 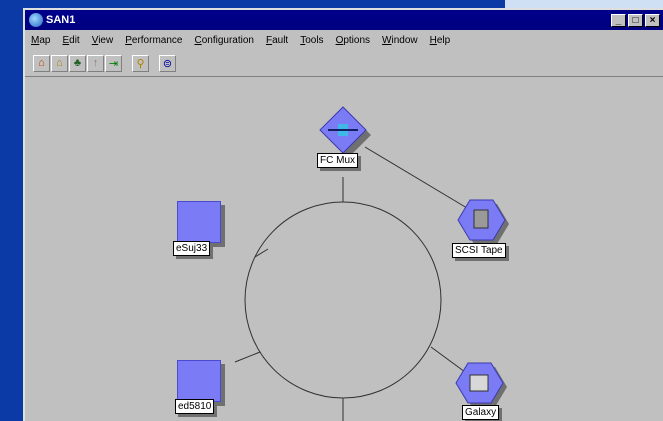 What do you see at coordinates (344, 63) in the screenshot?
I see `toolbar: ⌂ ⌂ ♣ ↑ ⇥ ⚲ ⊜` at bounding box center [344, 63].